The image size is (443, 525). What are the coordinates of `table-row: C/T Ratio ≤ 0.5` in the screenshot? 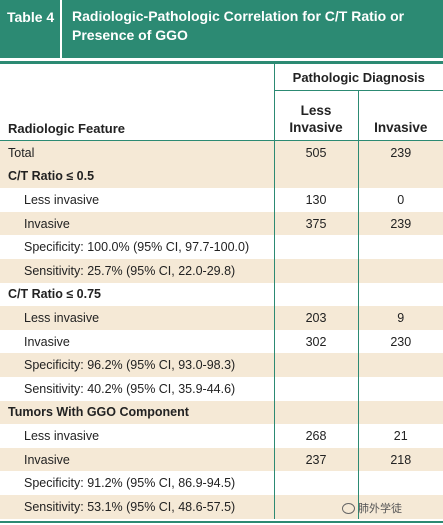 It's located at (221, 176).